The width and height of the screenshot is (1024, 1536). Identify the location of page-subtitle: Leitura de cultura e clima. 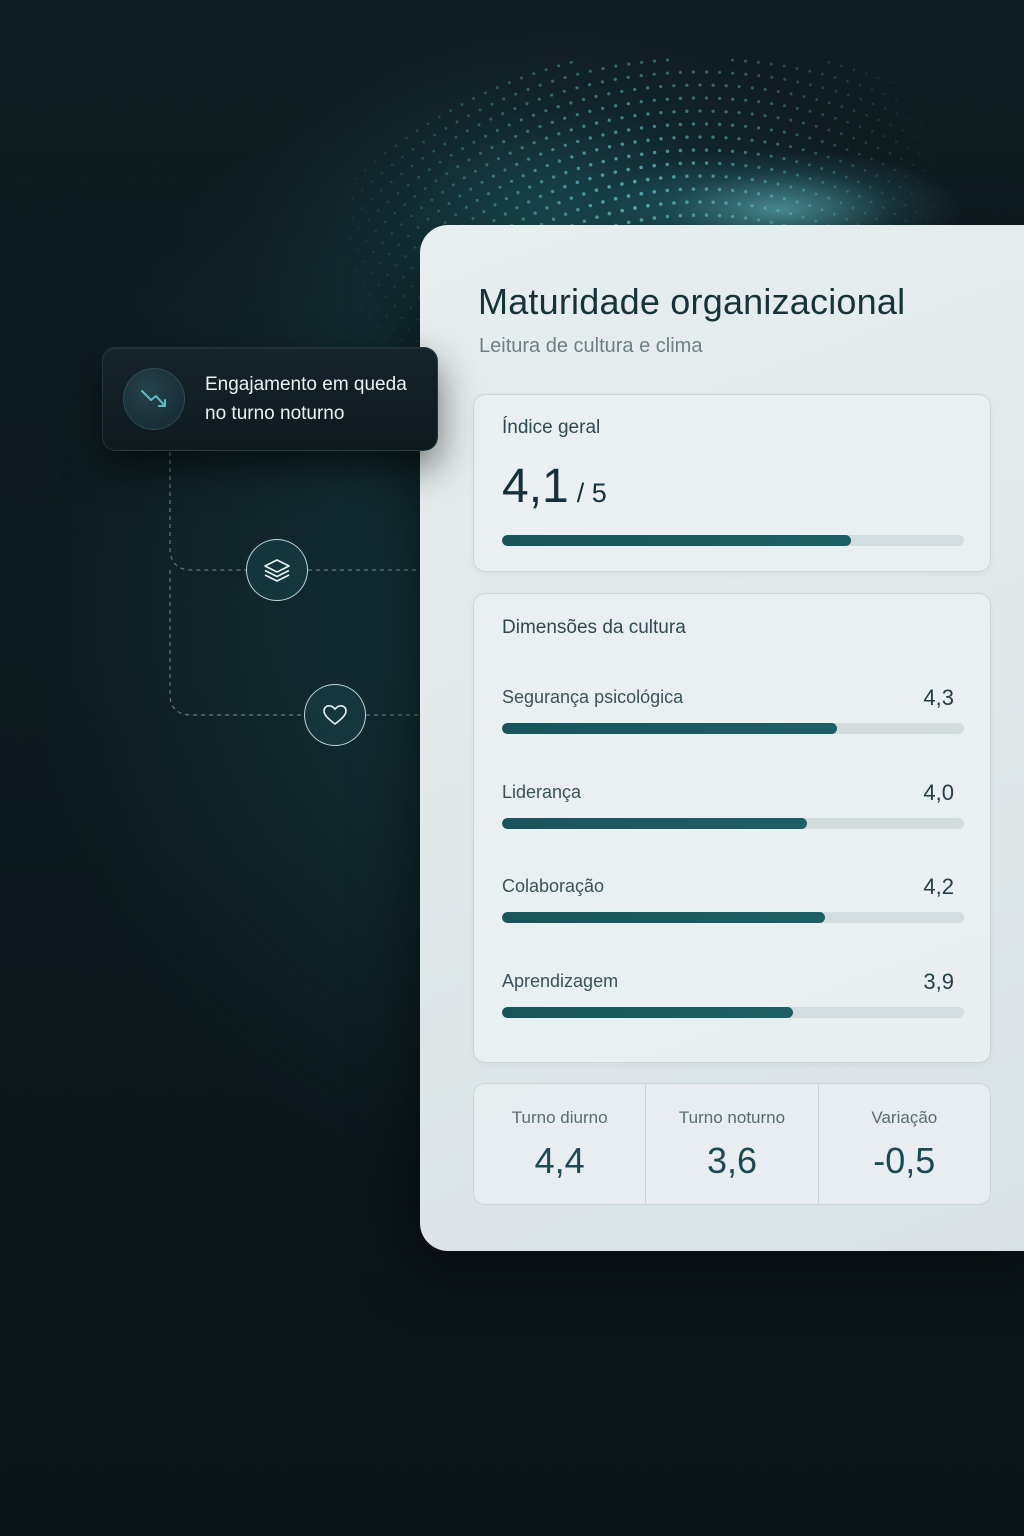
(591, 346).